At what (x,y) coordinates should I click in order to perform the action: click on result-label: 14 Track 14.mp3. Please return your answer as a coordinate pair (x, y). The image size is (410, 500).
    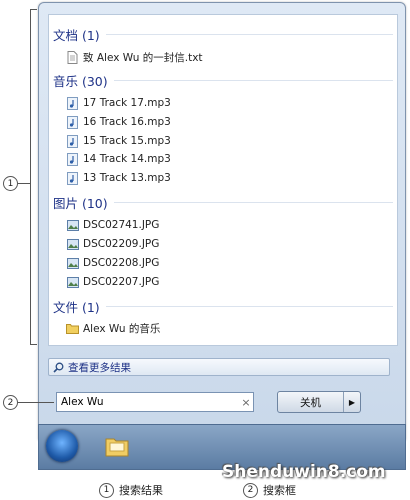
    Looking at the image, I should click on (127, 159).